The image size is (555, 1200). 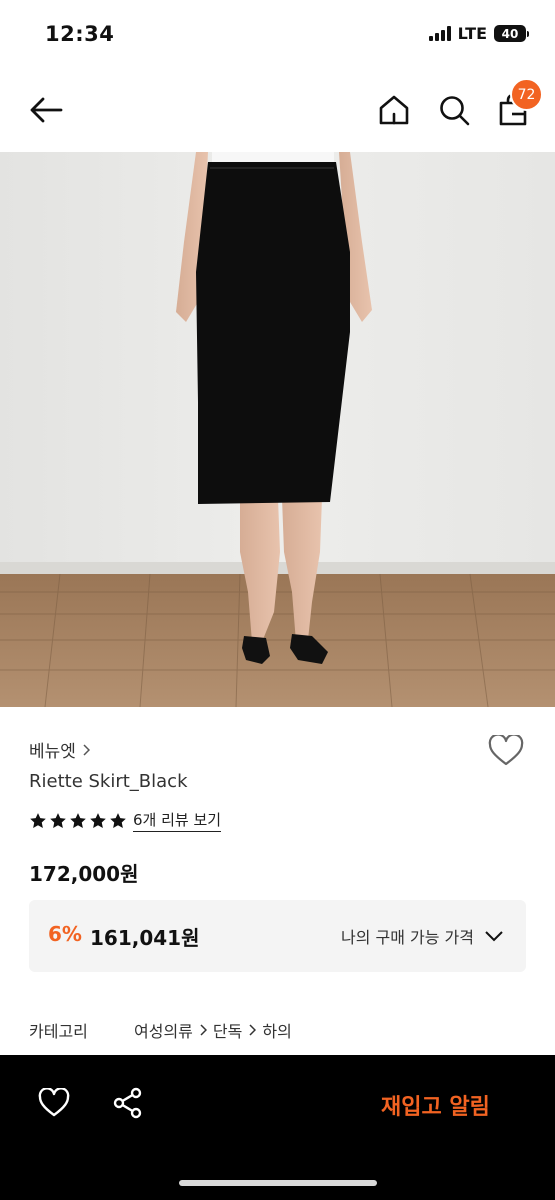 I want to click on signal-icon, so click(x=439, y=33).